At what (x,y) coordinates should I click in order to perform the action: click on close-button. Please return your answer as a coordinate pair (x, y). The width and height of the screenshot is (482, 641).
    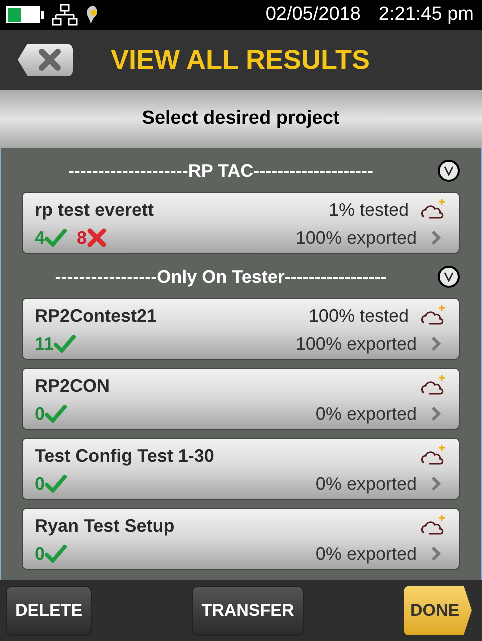
    Looking at the image, I should click on (45, 60).